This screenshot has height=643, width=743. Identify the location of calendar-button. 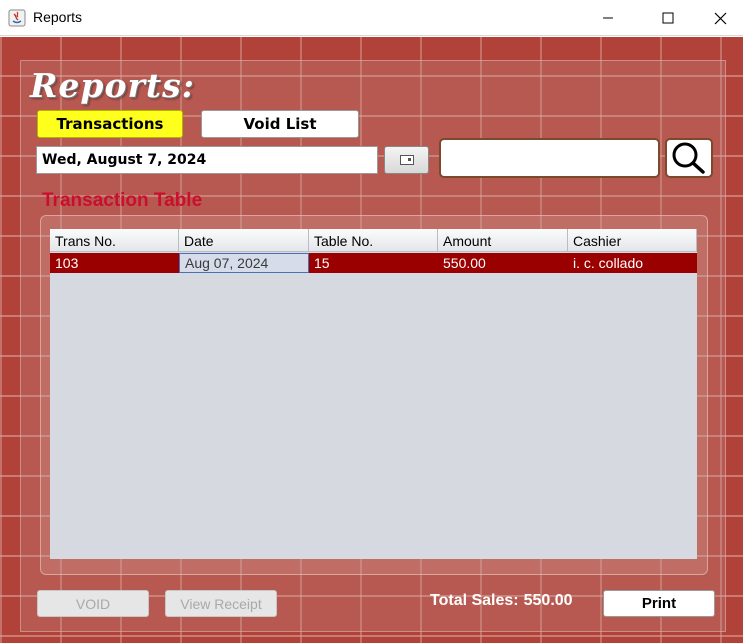
(406, 160).